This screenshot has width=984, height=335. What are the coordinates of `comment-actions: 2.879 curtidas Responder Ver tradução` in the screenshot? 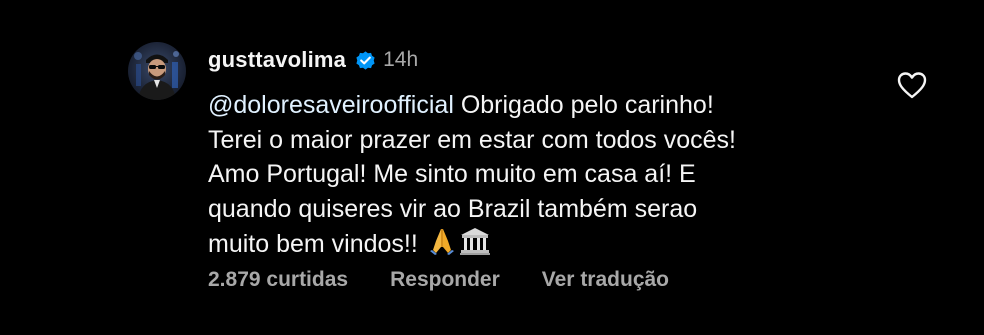 It's located at (438, 280).